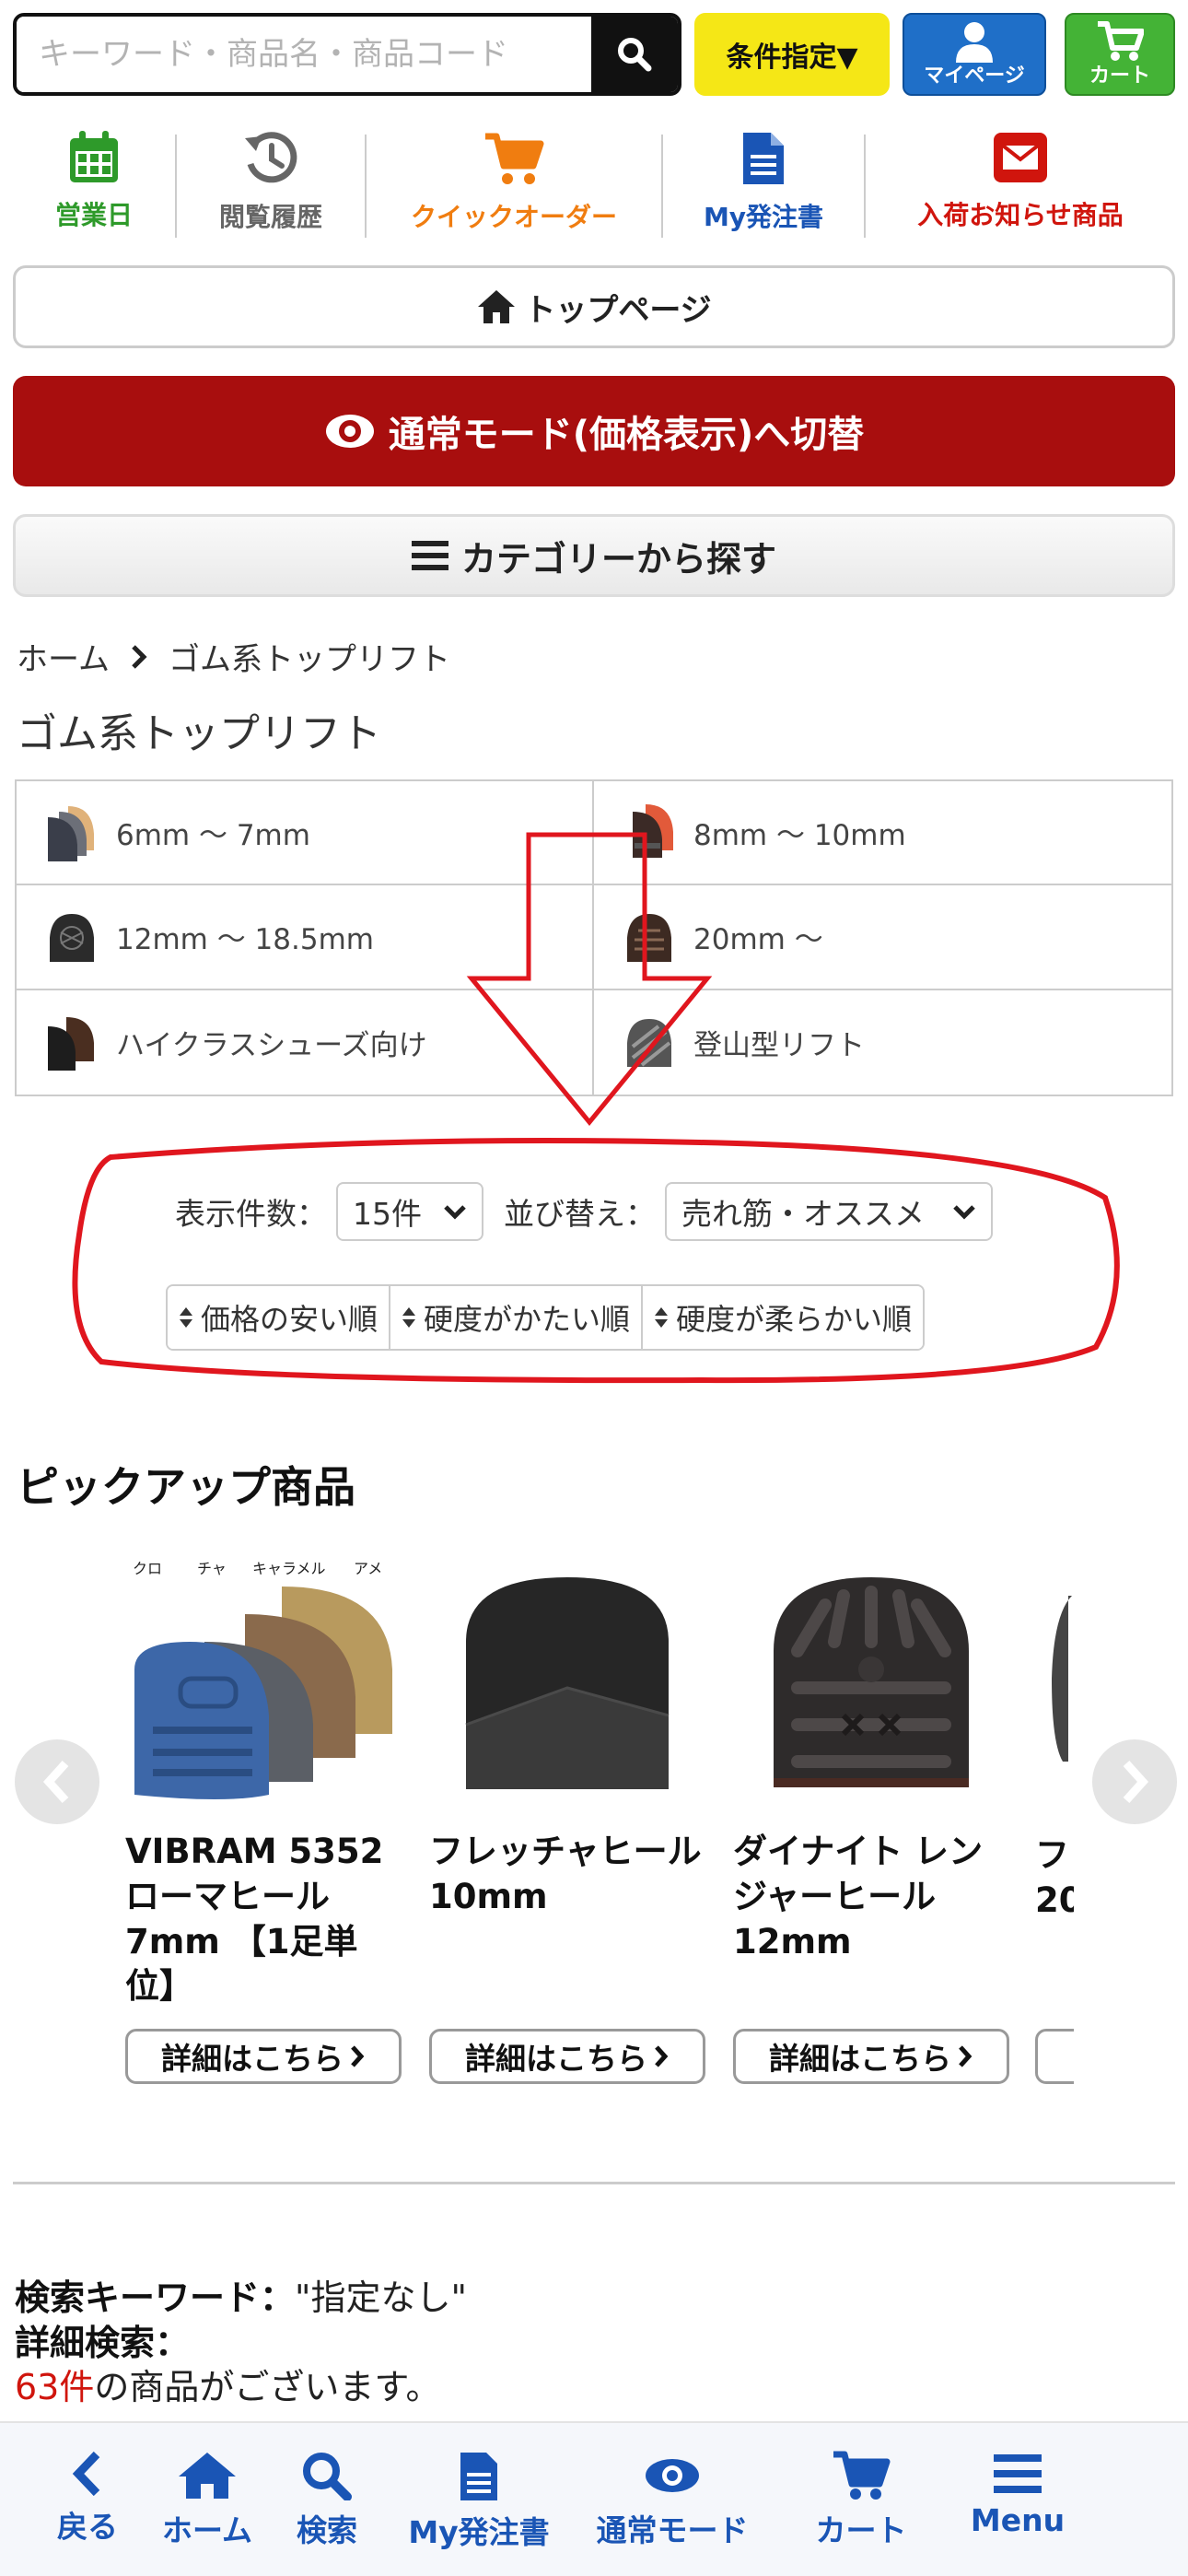 This screenshot has width=1188, height=2576. Describe the element at coordinates (267, 2387) in the screenshot. I see `result-count-suffix: の商品がございます。` at that location.